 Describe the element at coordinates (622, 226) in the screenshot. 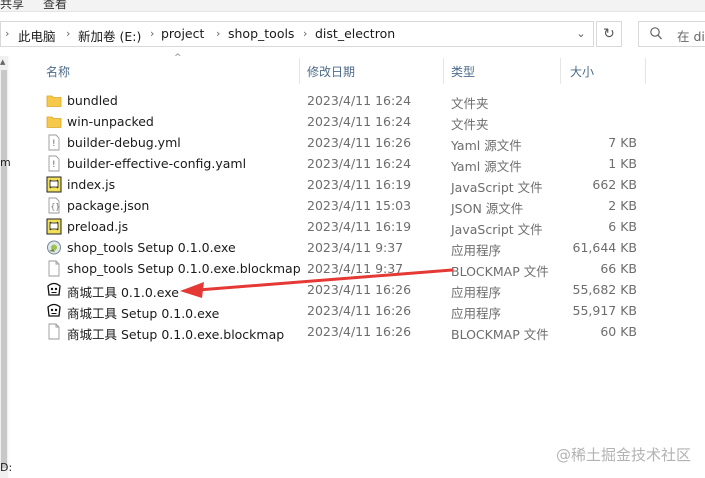

I see `file-size: 6 KB` at that location.